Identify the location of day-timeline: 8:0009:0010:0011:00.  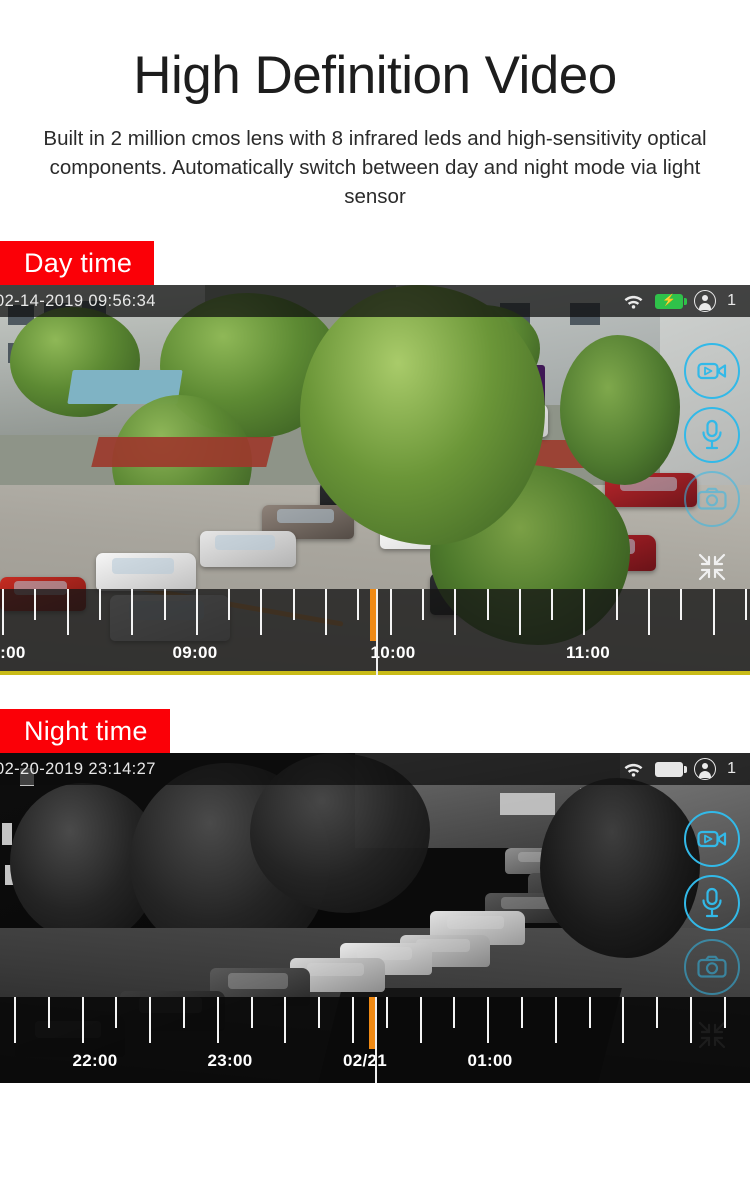
(375, 632).